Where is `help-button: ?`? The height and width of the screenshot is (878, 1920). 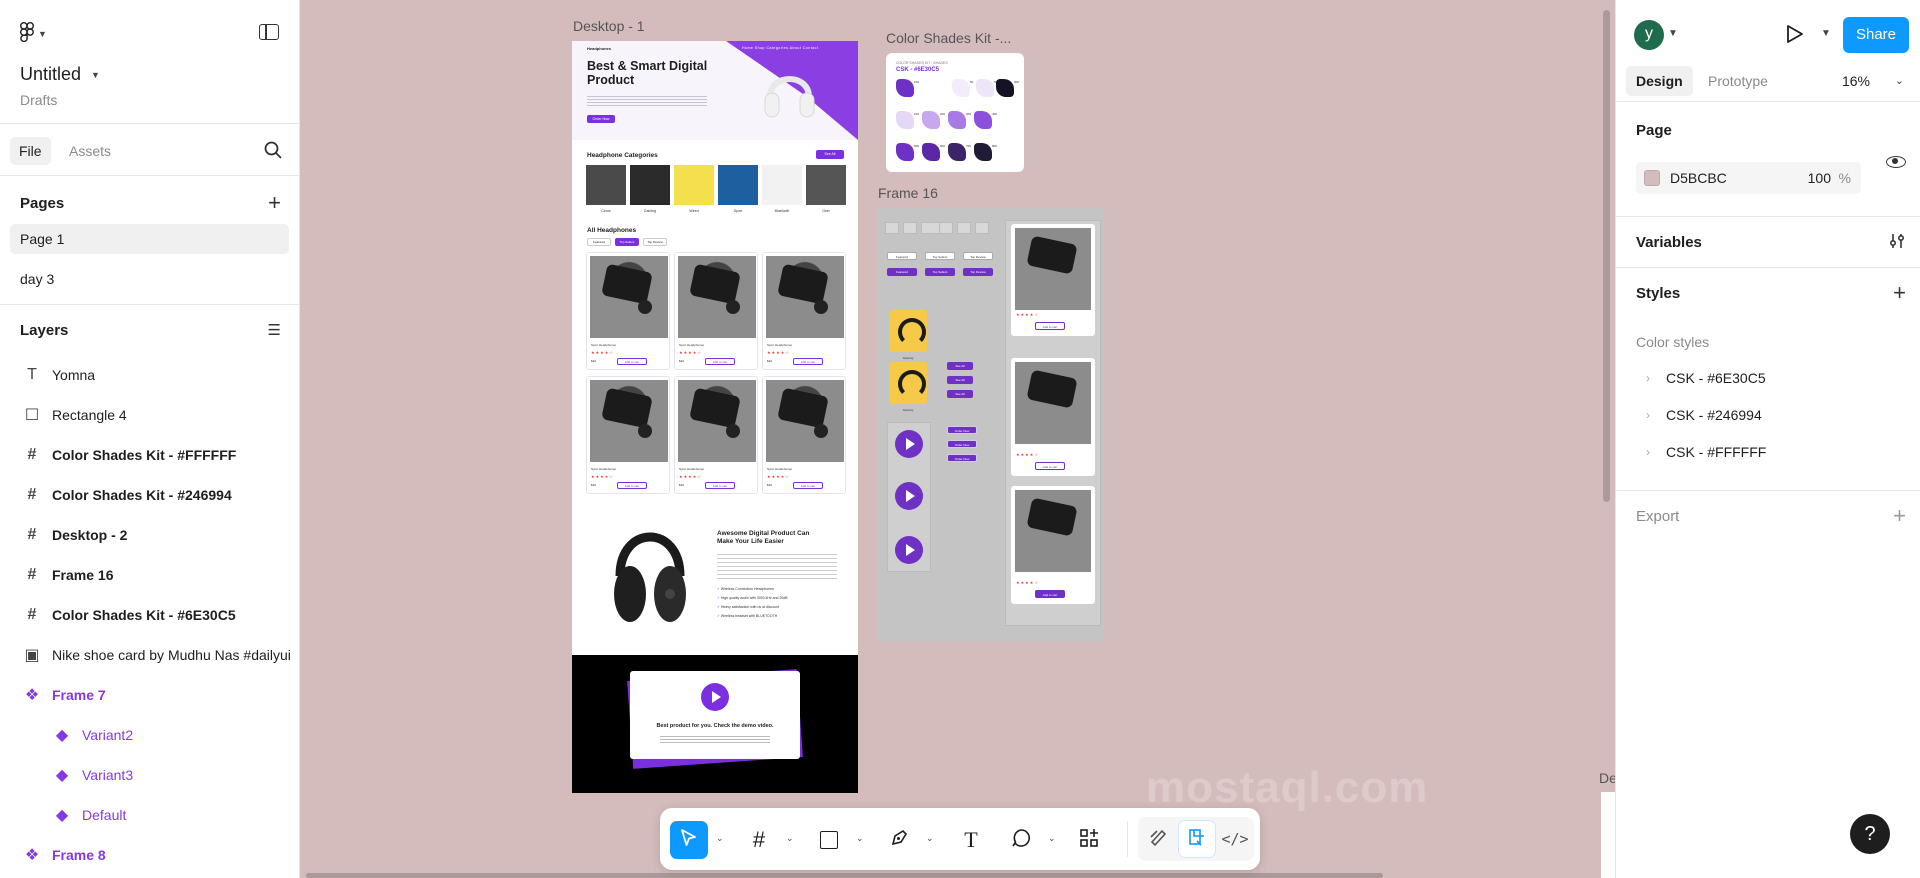 help-button: ? is located at coordinates (1870, 834).